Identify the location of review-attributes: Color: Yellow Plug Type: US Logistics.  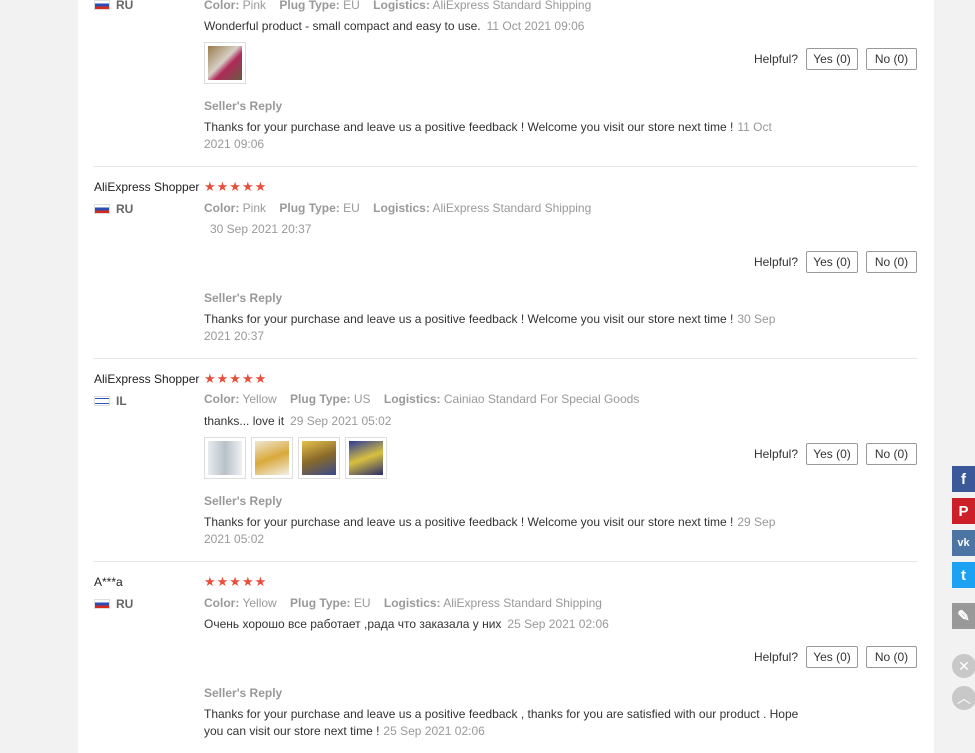
(422, 399).